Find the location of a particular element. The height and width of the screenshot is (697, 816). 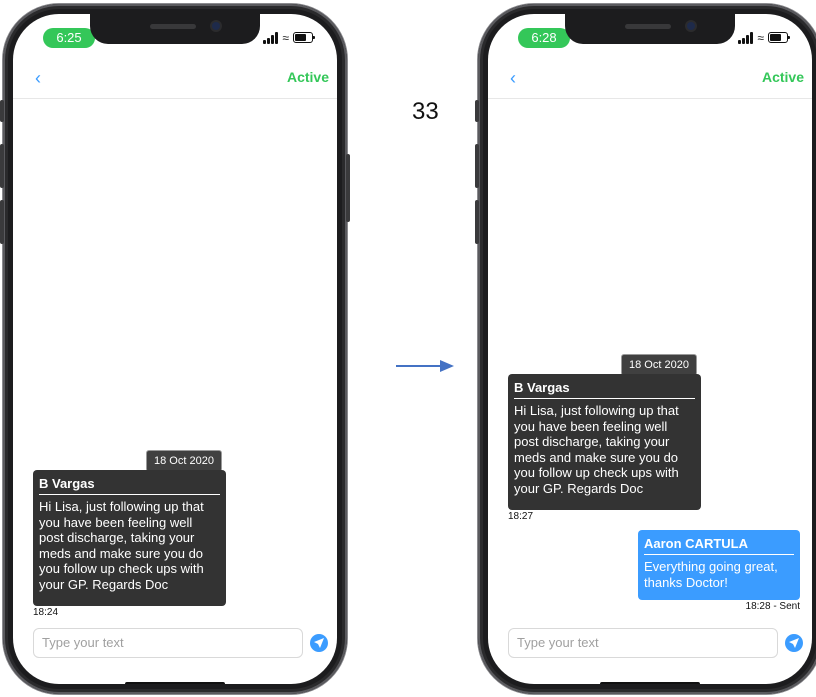

message-time: 18:27 is located at coordinates (521, 516).